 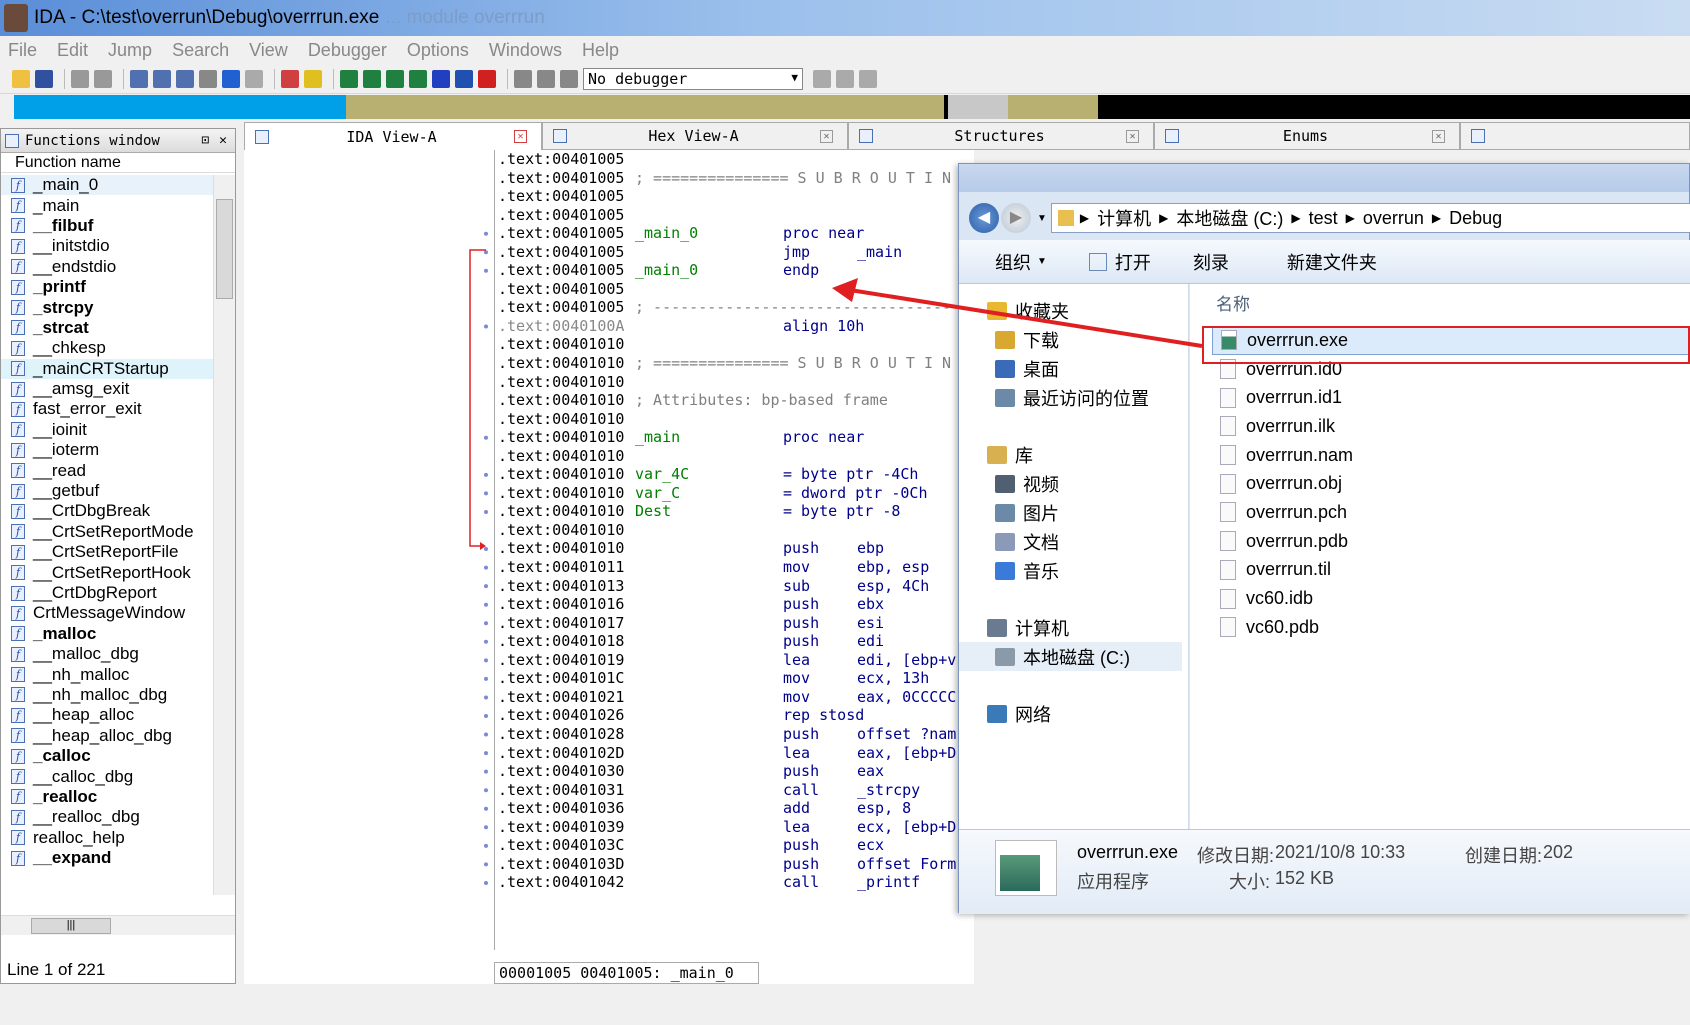 I want to click on function-list-item: f __malloc_dbg, so click(x=107, y=654).